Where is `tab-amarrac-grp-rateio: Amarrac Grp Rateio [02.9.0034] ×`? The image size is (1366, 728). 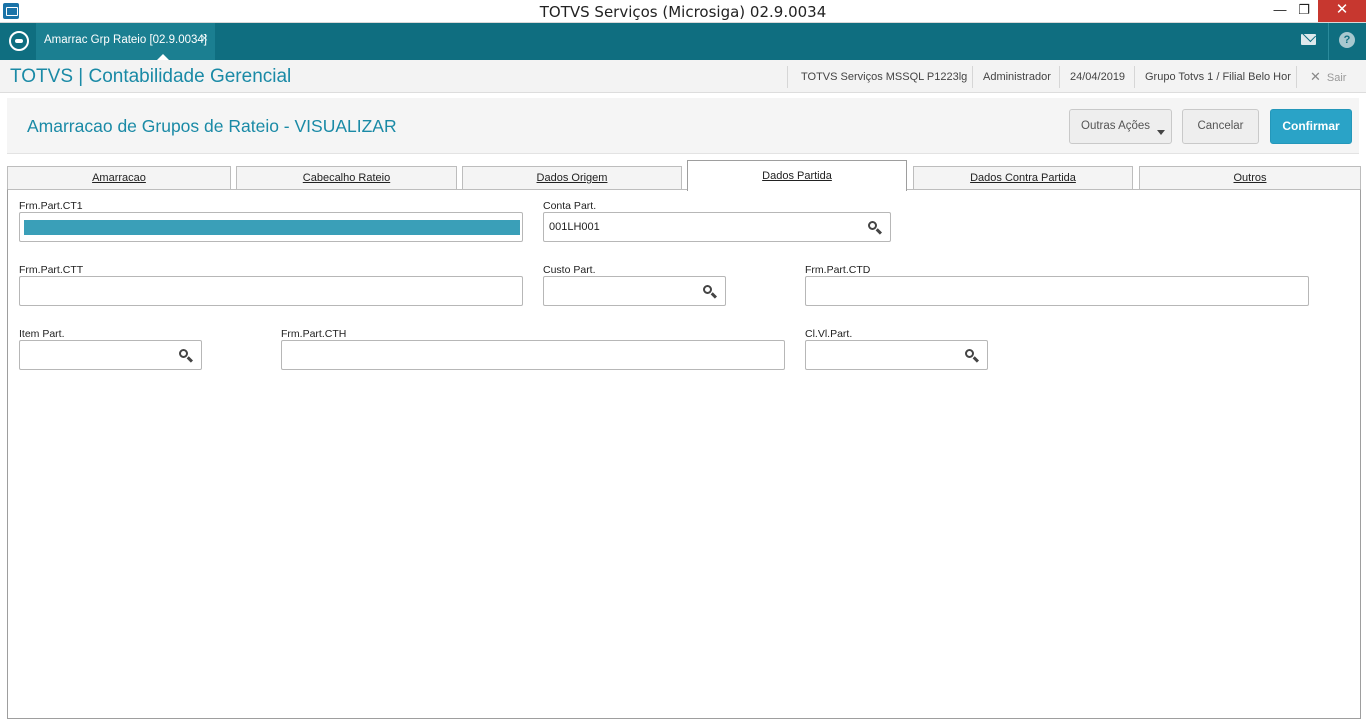
tab-amarrac-grp-rateio: Amarrac Grp Rateio [02.9.0034] × is located at coordinates (125, 41).